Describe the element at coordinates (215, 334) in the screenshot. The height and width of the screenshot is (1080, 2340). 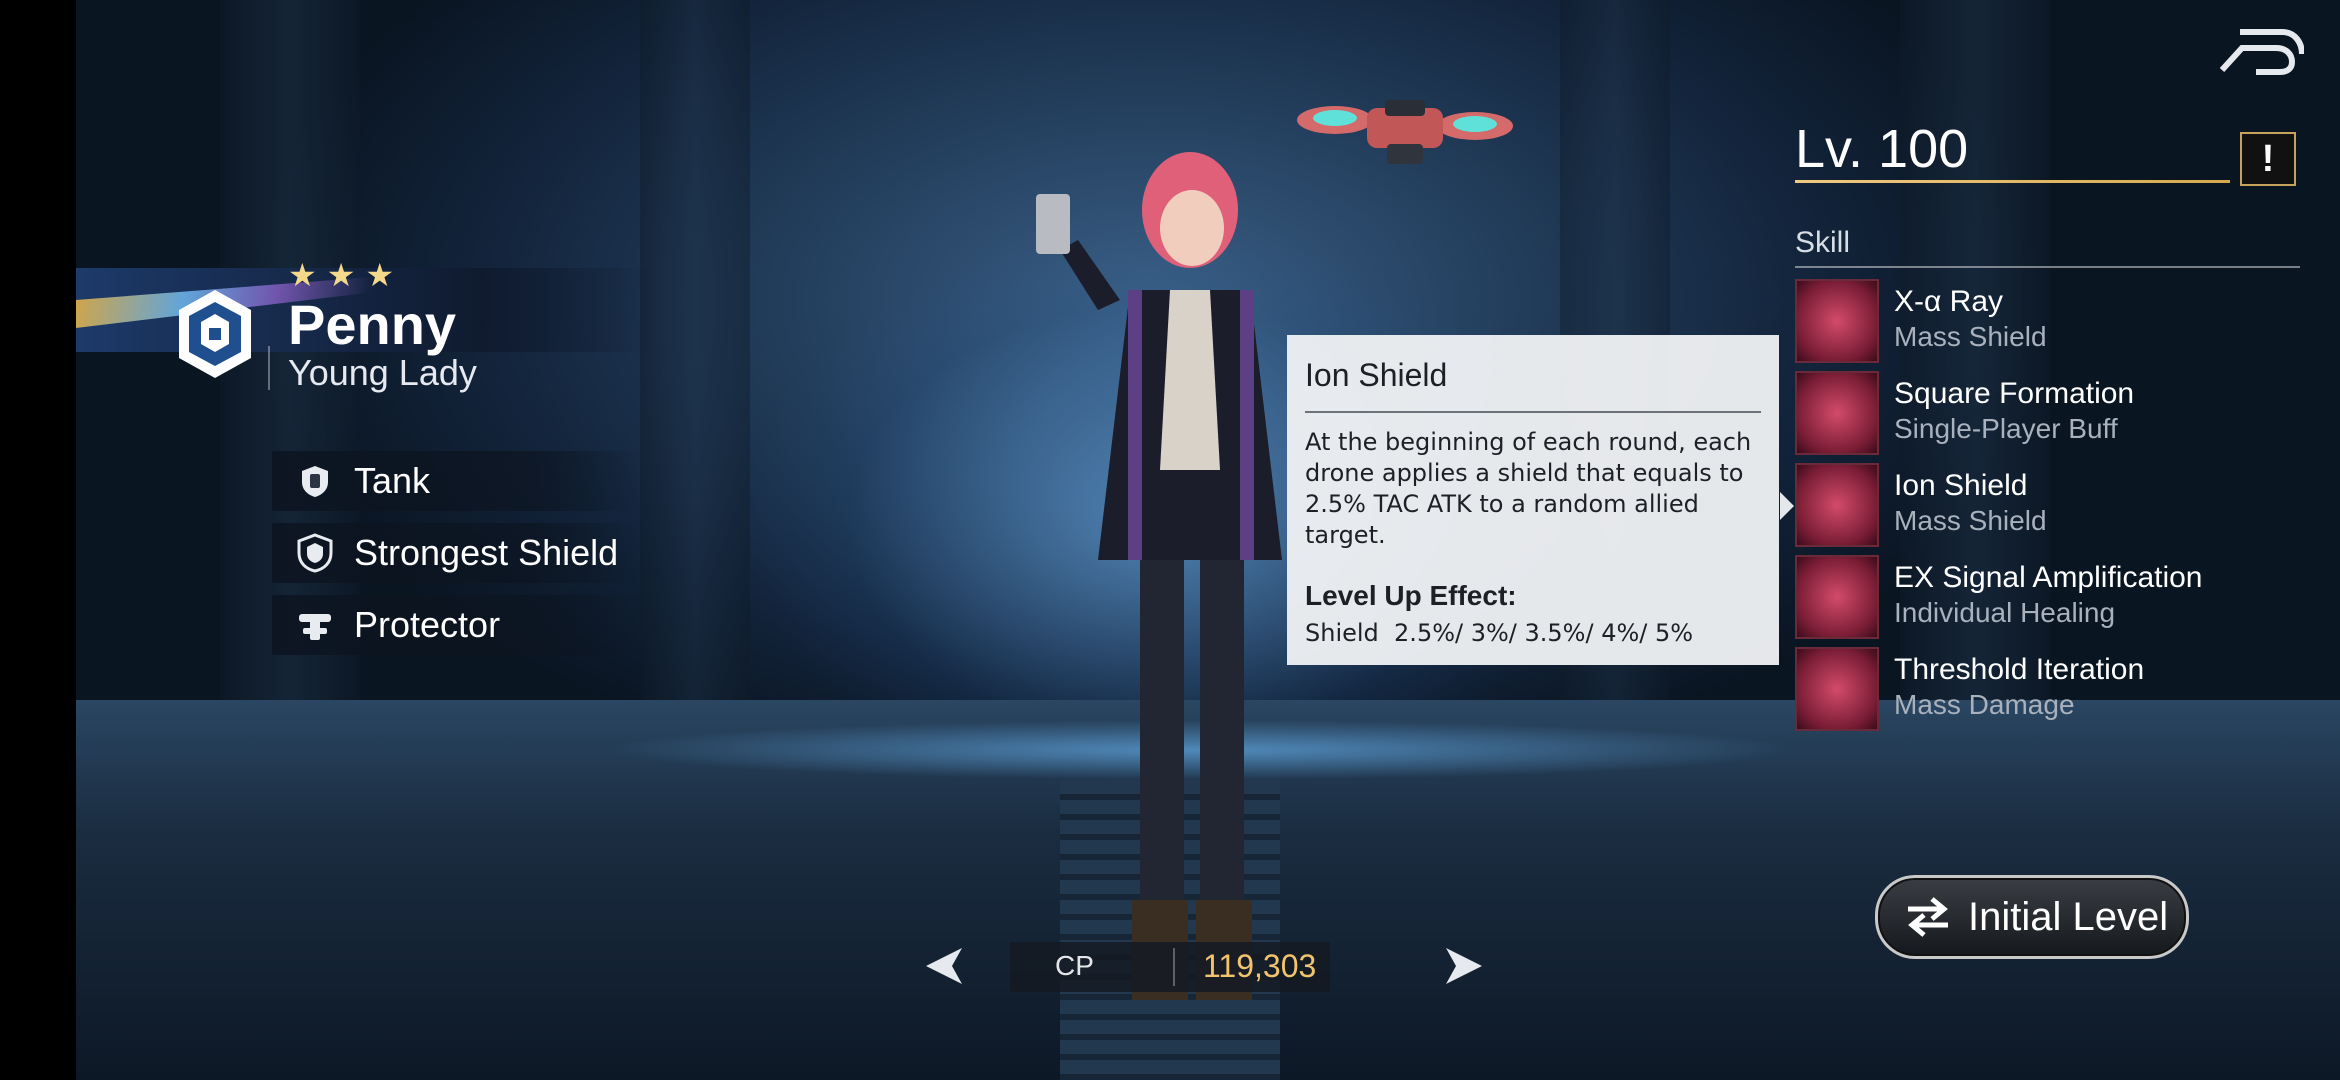
I see `hero-class-emblem-icon` at that location.